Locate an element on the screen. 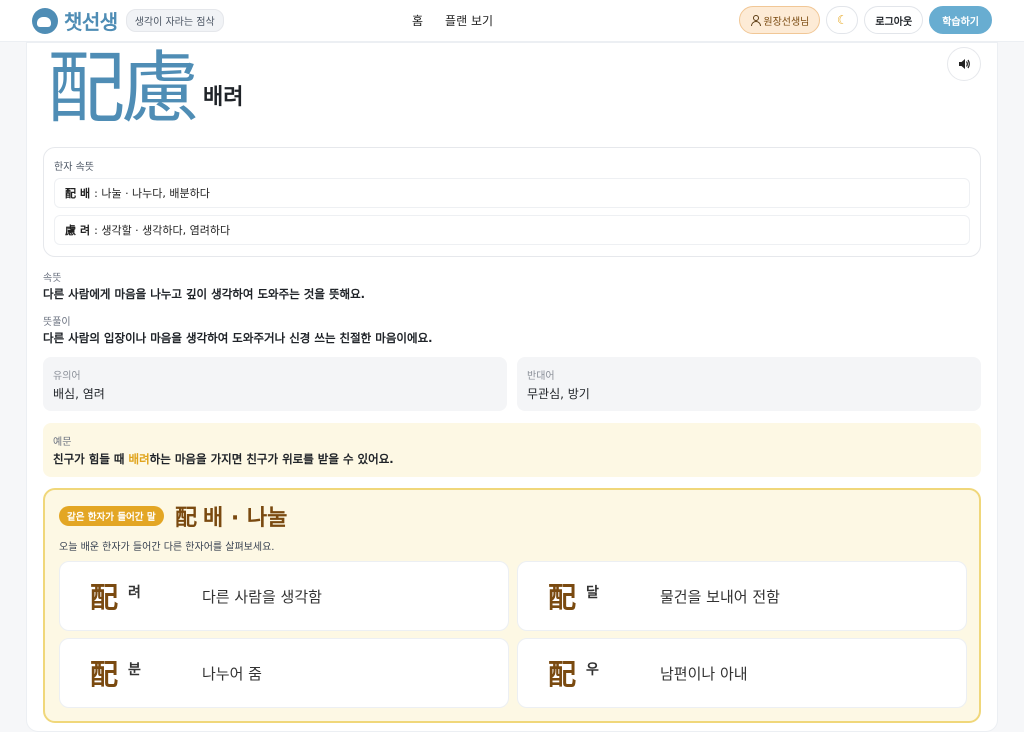 This screenshot has height=732, width=1024. example-sentence: 친구가 힘들 때 배려하는 마음을 가지면 친구가 위로를 받을 수 있어요. is located at coordinates (223, 459).